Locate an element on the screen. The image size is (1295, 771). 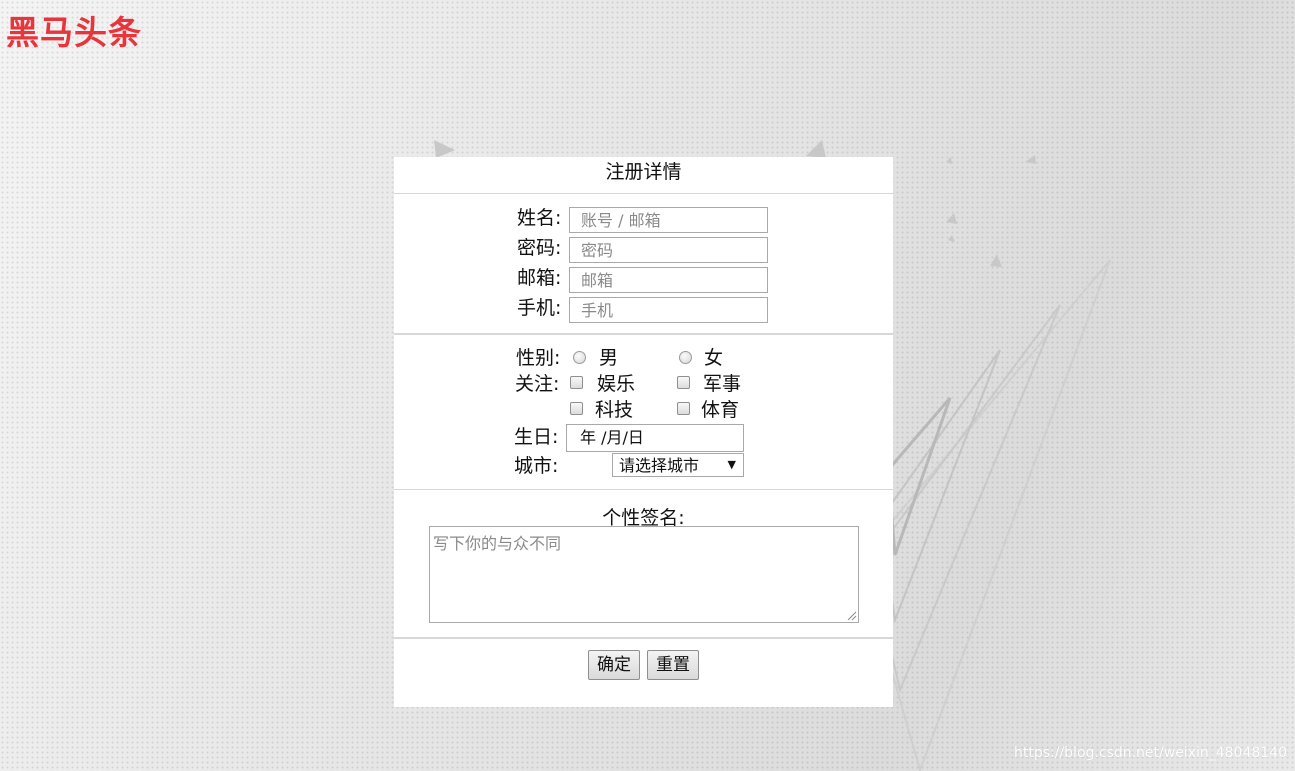
confirm-button: 确定 is located at coordinates (614, 665).